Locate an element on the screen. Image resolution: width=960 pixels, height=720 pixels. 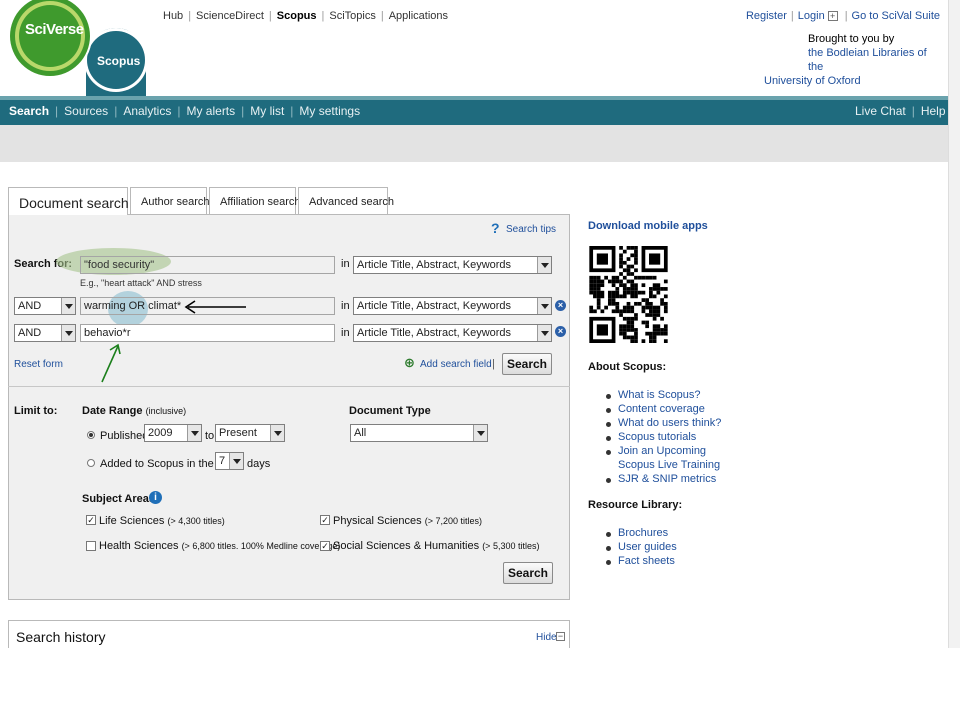
topnav-applications: Applications is located at coordinates (418, 16).